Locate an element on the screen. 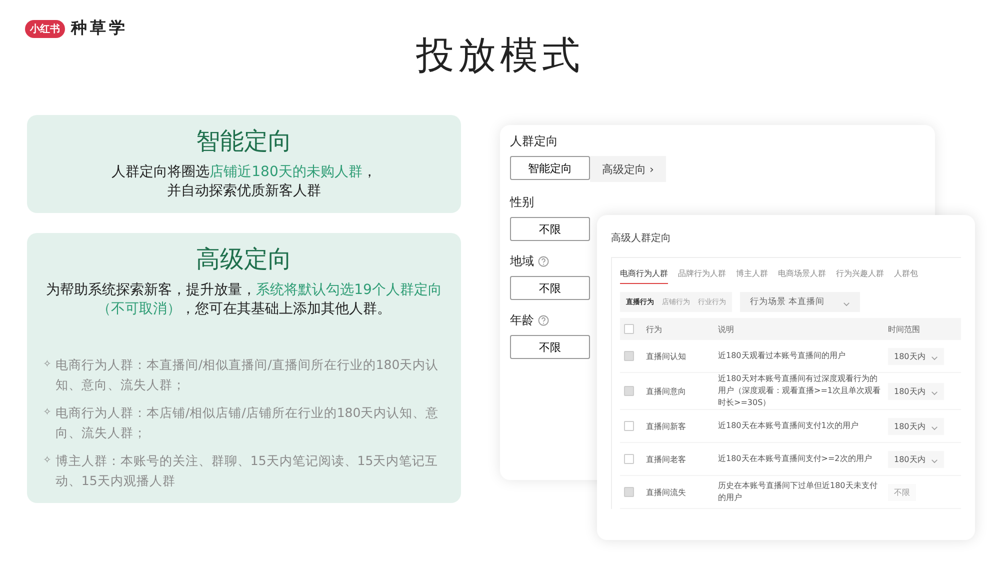  table-cell-text: 直播间流失 is located at coordinates (666, 492).